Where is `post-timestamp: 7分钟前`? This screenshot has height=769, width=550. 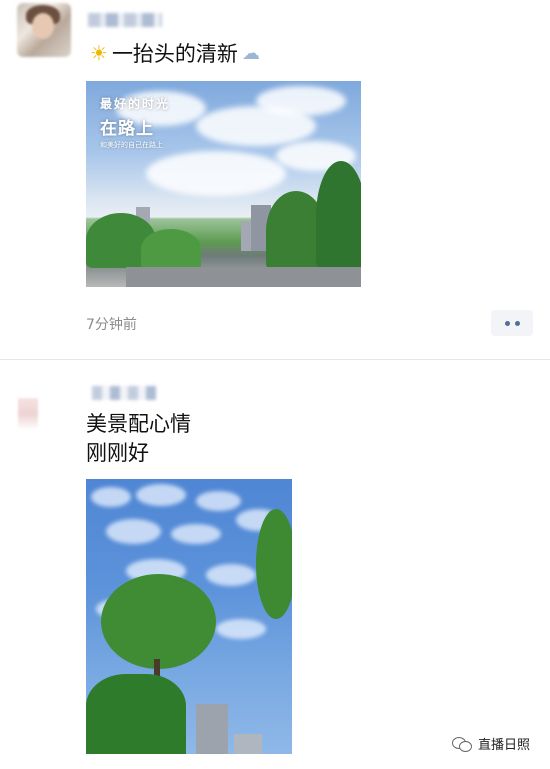 post-timestamp: 7分钟前 is located at coordinates (111, 325).